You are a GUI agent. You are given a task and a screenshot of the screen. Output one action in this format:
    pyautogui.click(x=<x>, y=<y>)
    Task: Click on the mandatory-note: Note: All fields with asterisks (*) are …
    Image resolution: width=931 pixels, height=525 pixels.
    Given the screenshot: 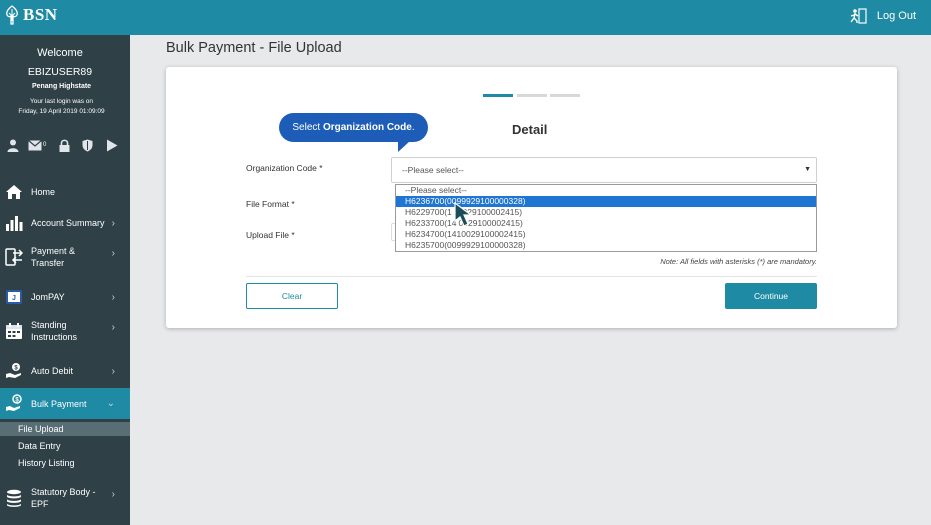 What is the action you would take?
    pyautogui.click(x=738, y=261)
    